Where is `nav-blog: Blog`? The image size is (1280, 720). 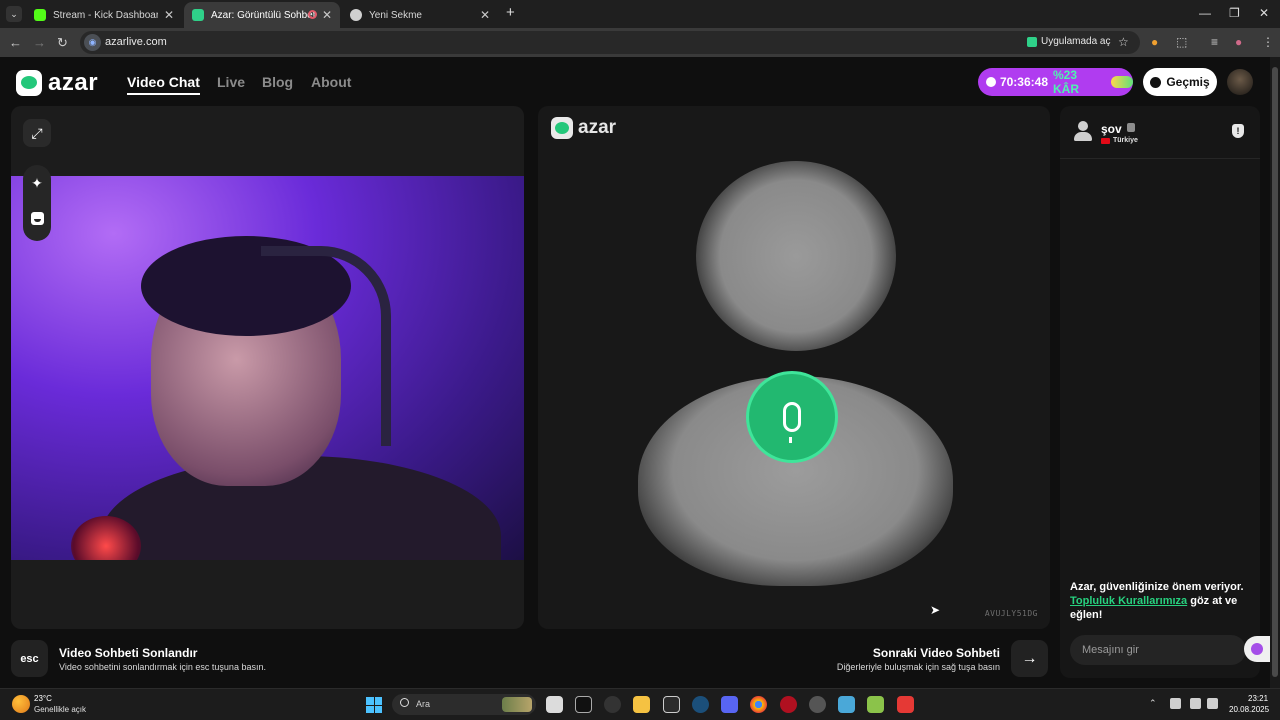 nav-blog: Blog is located at coordinates (277, 82).